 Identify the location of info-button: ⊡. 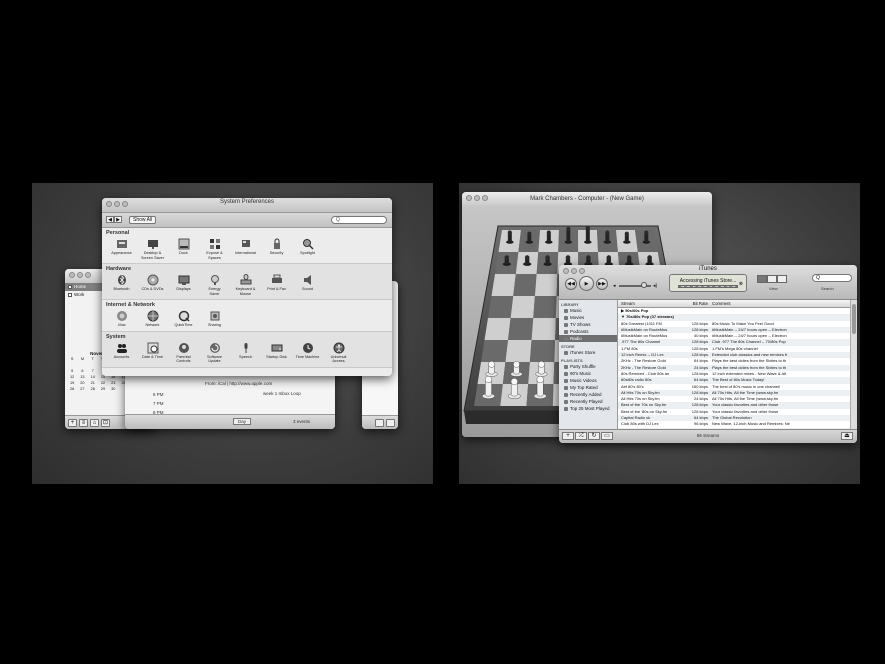
(105, 422).